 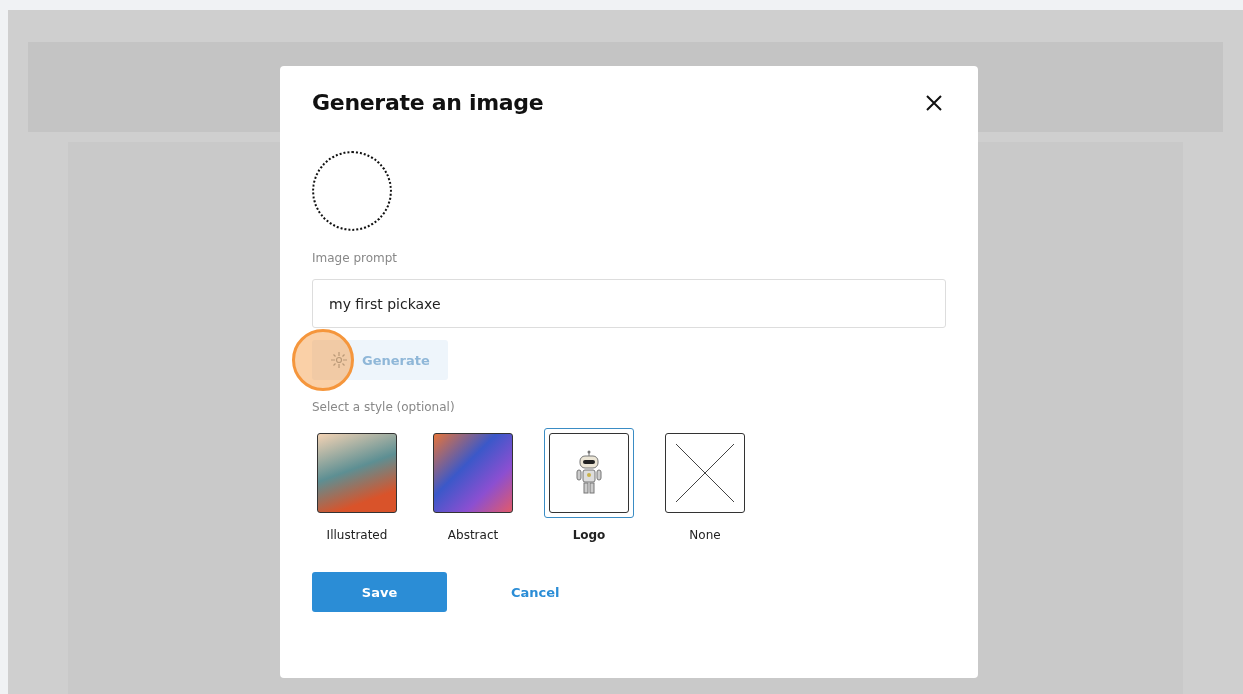 I want to click on style-label: Abstract, so click(x=473, y=535).